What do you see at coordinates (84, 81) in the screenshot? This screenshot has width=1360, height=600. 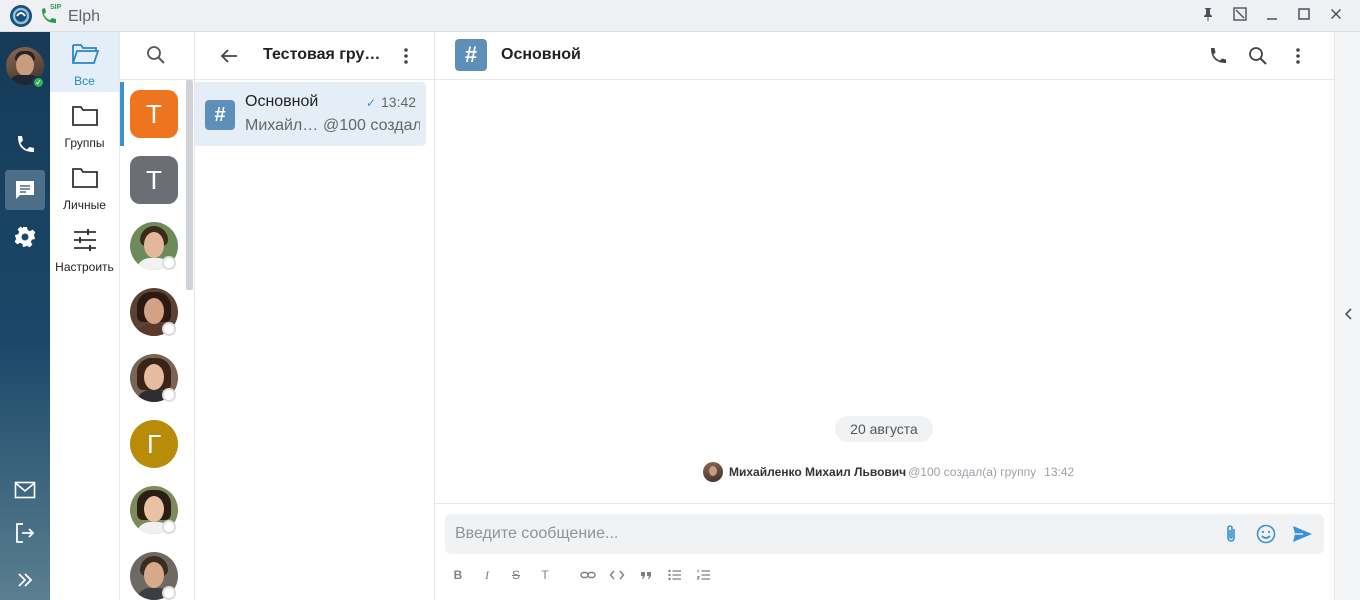 I see `folder-label: Все` at bounding box center [84, 81].